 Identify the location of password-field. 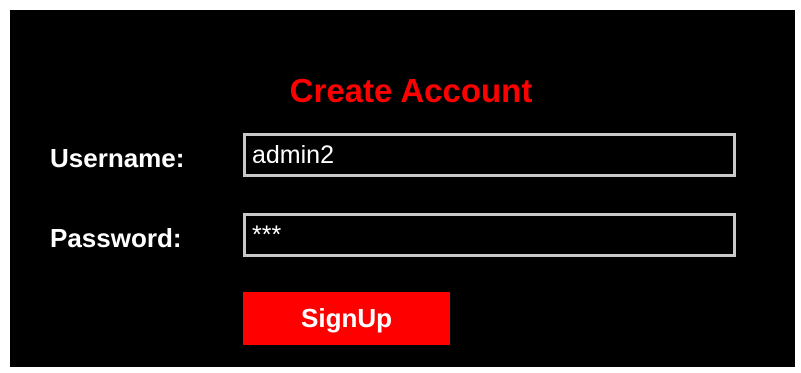
(489, 235).